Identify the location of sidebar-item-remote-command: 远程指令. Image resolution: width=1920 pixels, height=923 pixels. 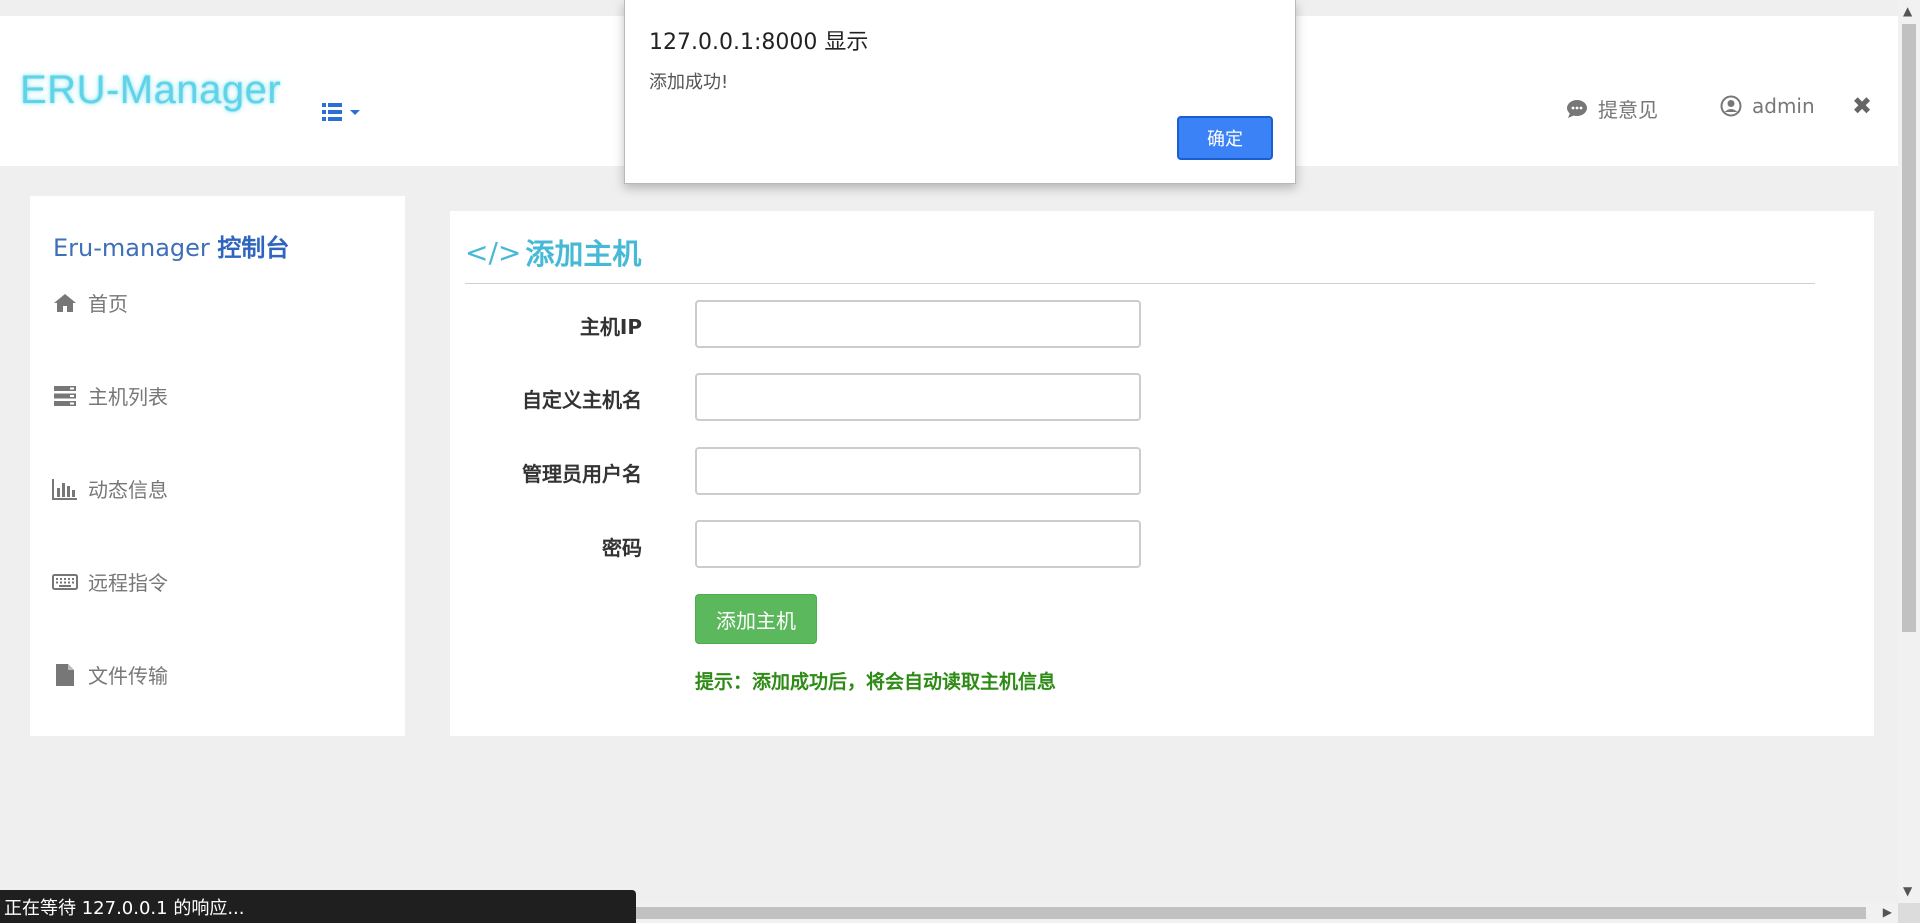
(110, 581).